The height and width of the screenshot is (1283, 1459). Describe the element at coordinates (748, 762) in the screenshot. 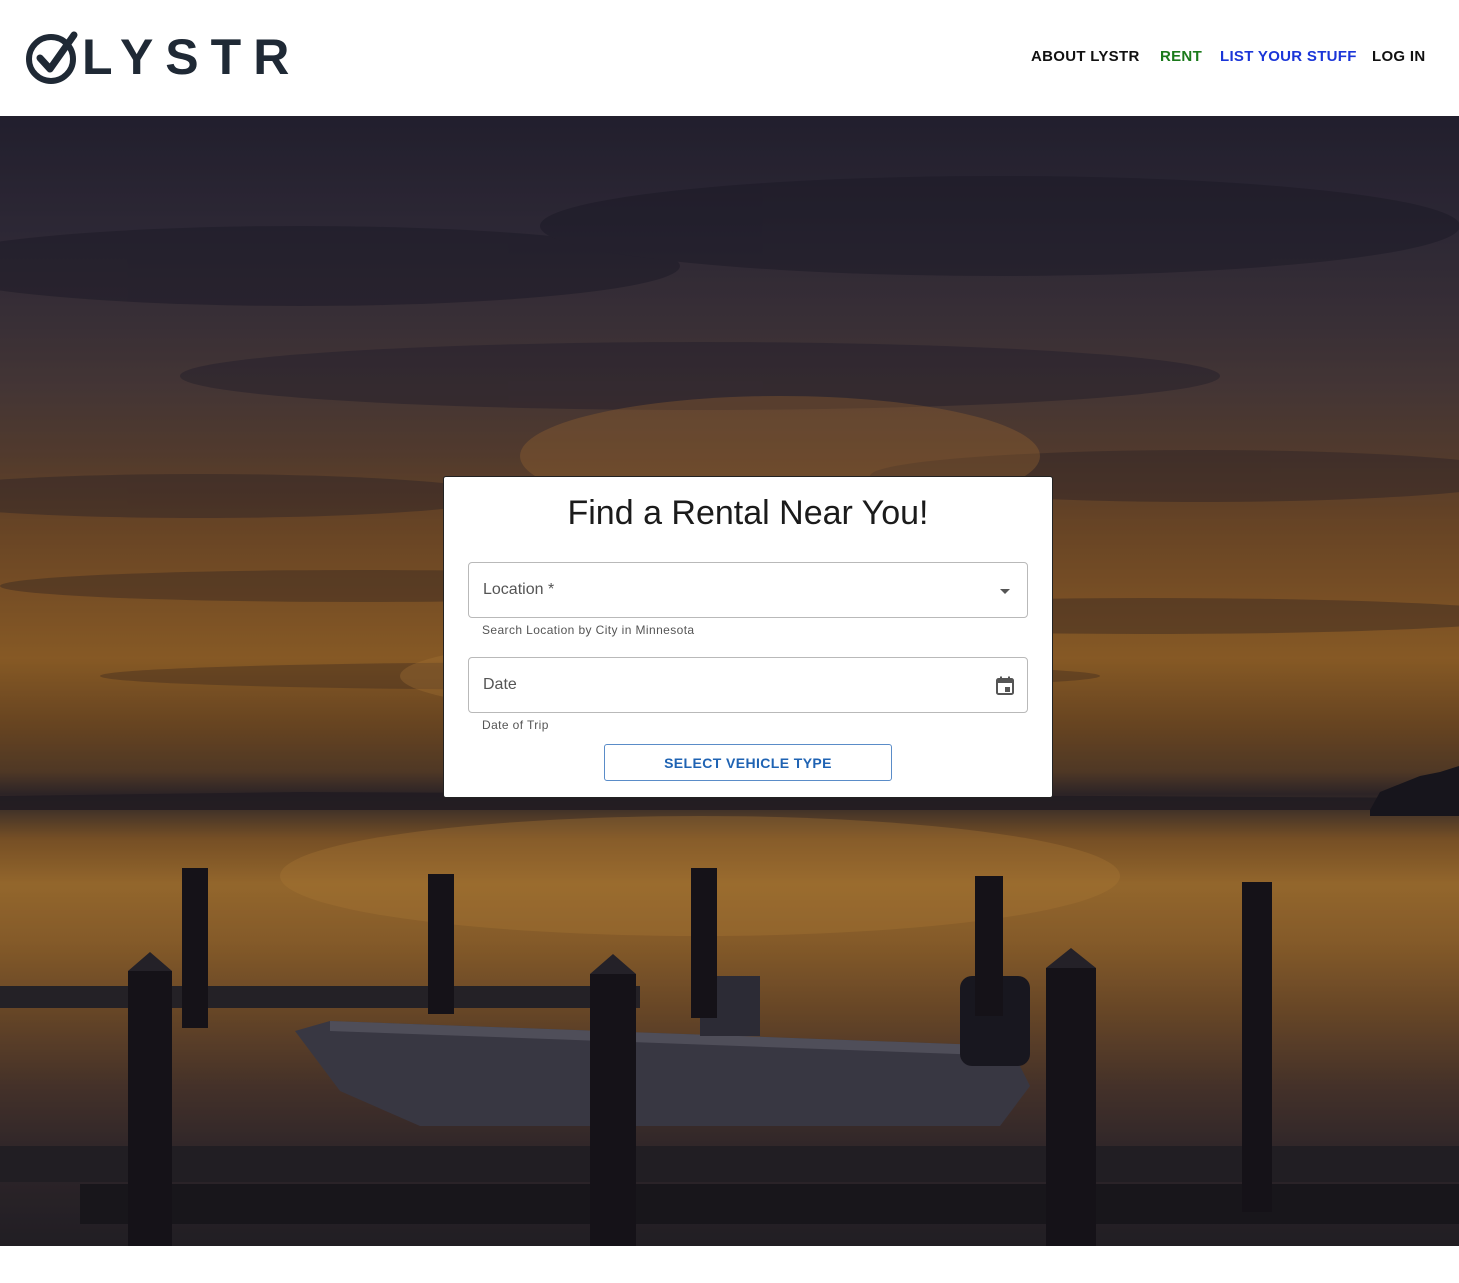

I see `select-vehicle-type-button: SELECT VEHICLE TYPE` at that location.